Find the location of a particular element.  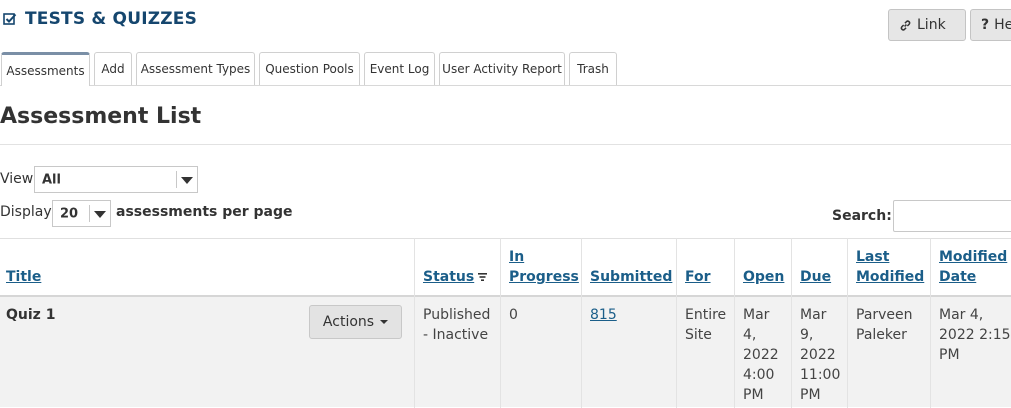

column-header-submitted: Submitted is located at coordinates (631, 277).